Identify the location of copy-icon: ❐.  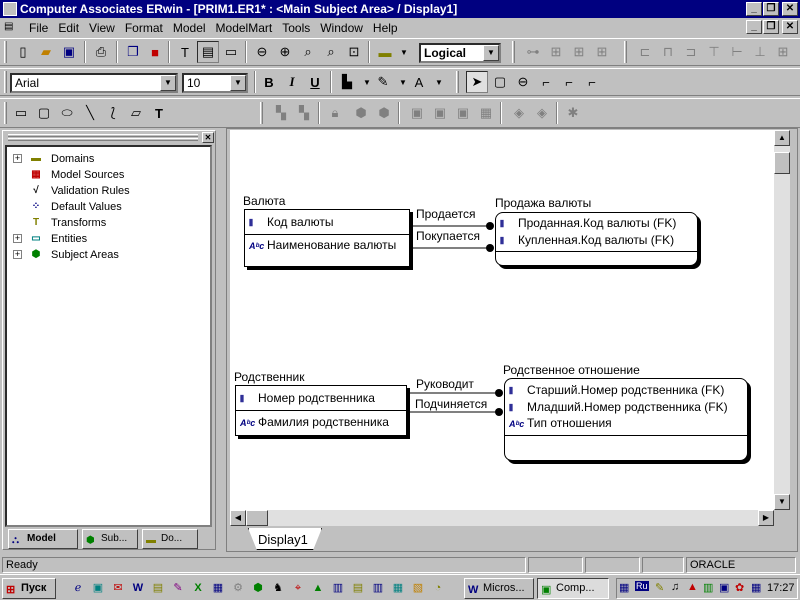
(133, 52).